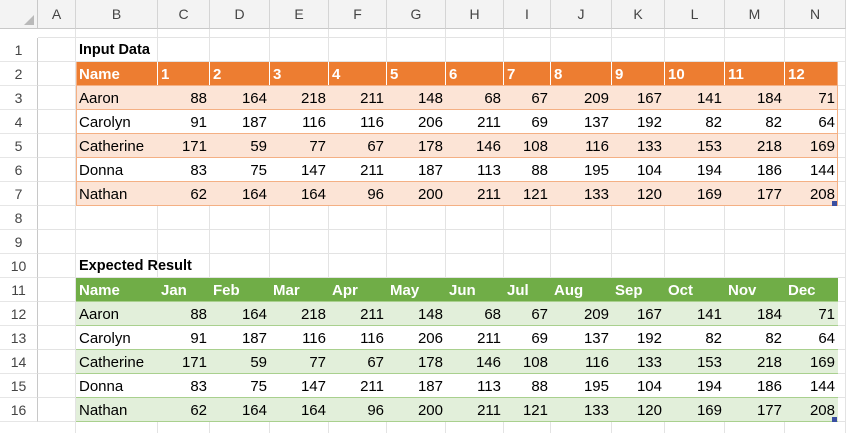 The height and width of the screenshot is (433, 846). What do you see at coordinates (811, 314) in the screenshot?
I see `result-value-cell: 71` at bounding box center [811, 314].